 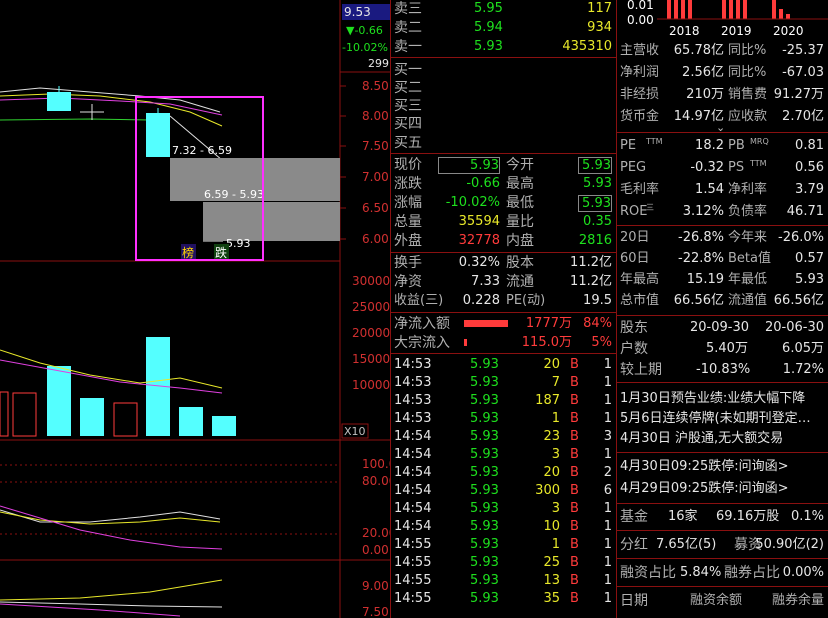 I want to click on tick-row: 14:54 5.93 23 B 3, so click(x=504, y=437).